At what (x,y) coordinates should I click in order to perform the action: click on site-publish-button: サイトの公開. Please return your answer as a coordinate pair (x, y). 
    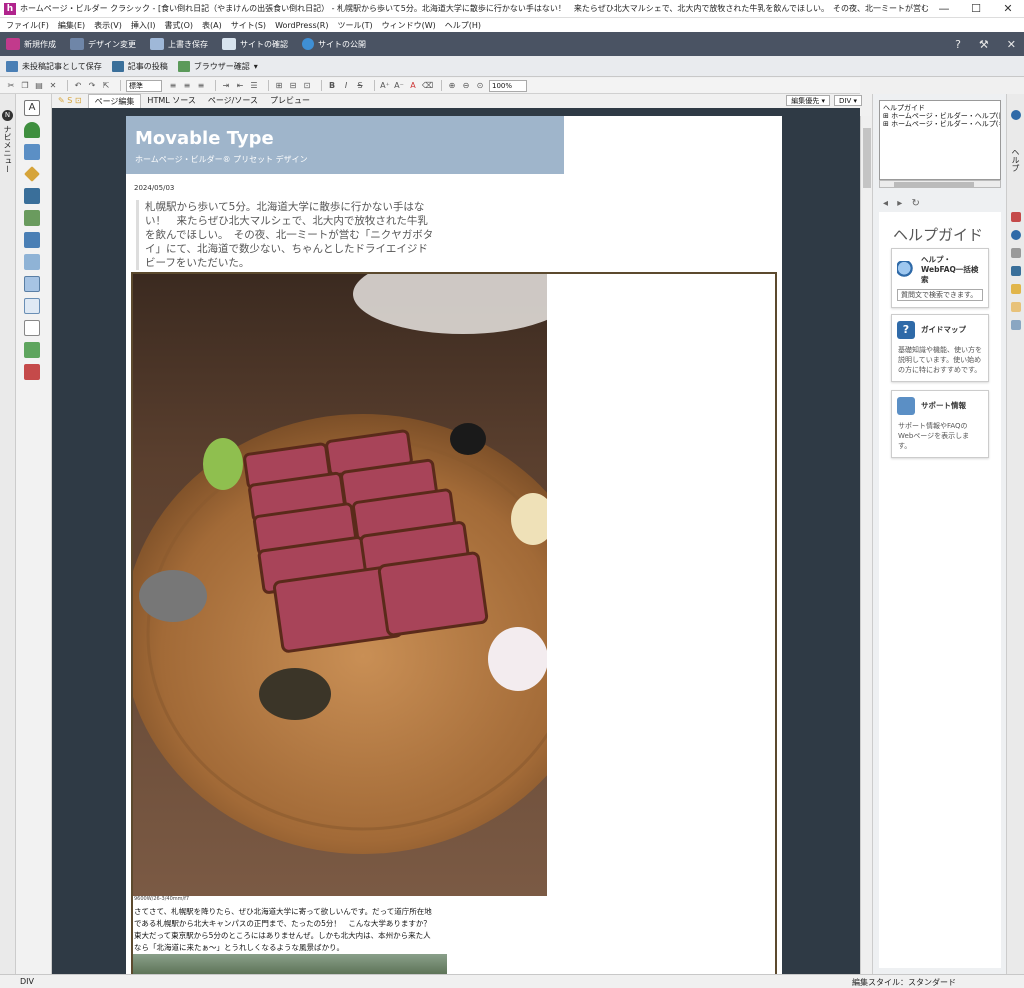
    Looking at the image, I should click on (334, 44).